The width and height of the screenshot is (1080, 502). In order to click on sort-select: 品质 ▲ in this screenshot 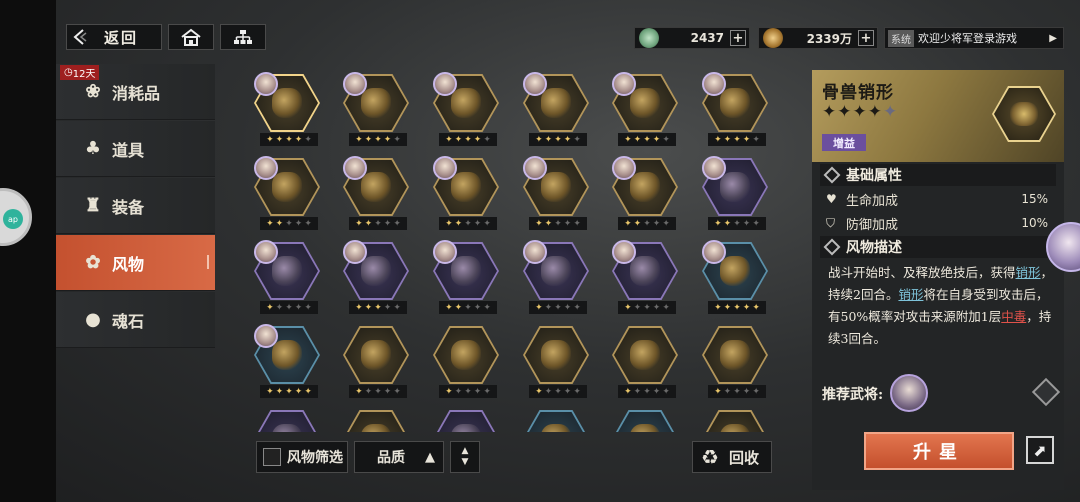, I will do `click(399, 457)`.